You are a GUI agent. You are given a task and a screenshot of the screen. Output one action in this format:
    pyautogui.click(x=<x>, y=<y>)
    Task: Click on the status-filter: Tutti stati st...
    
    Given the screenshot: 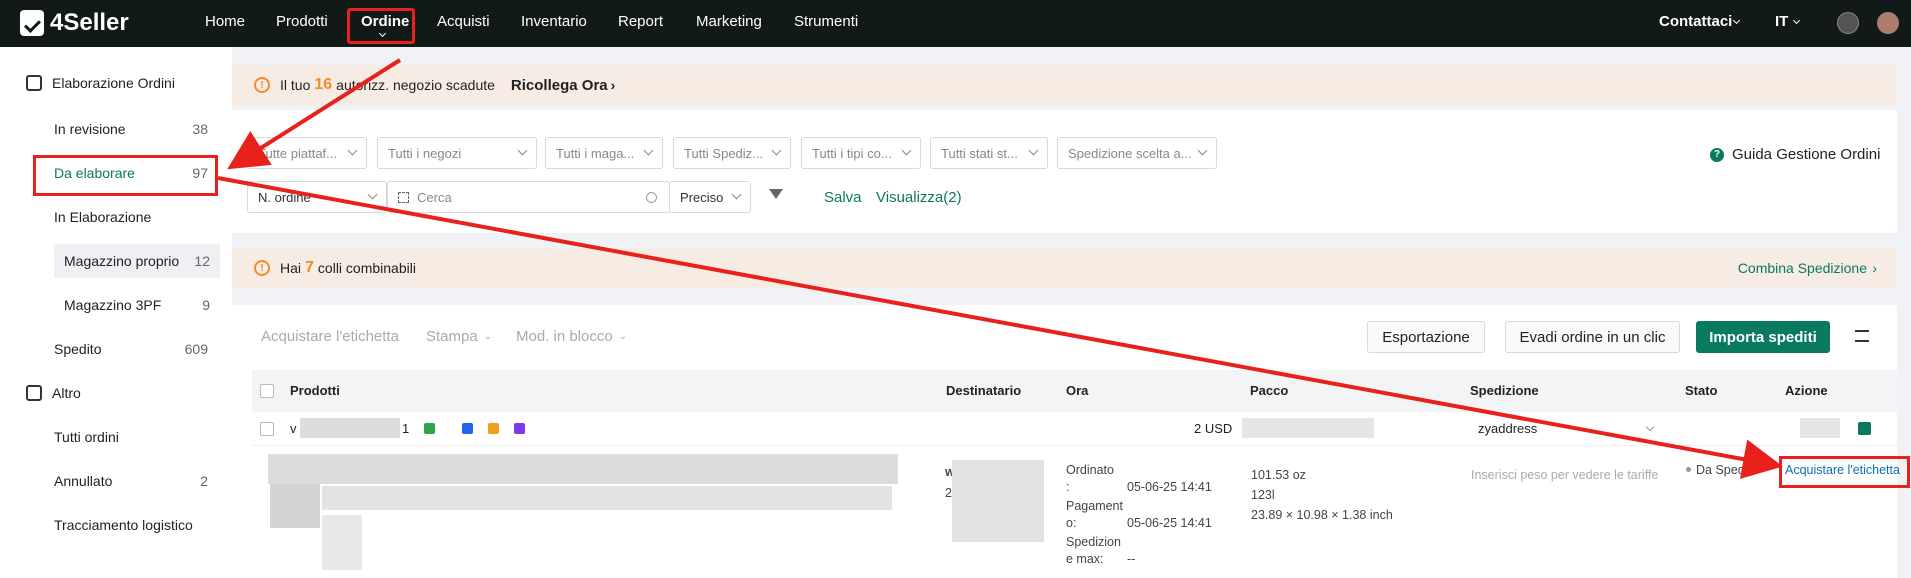 What is the action you would take?
    pyautogui.click(x=989, y=153)
    